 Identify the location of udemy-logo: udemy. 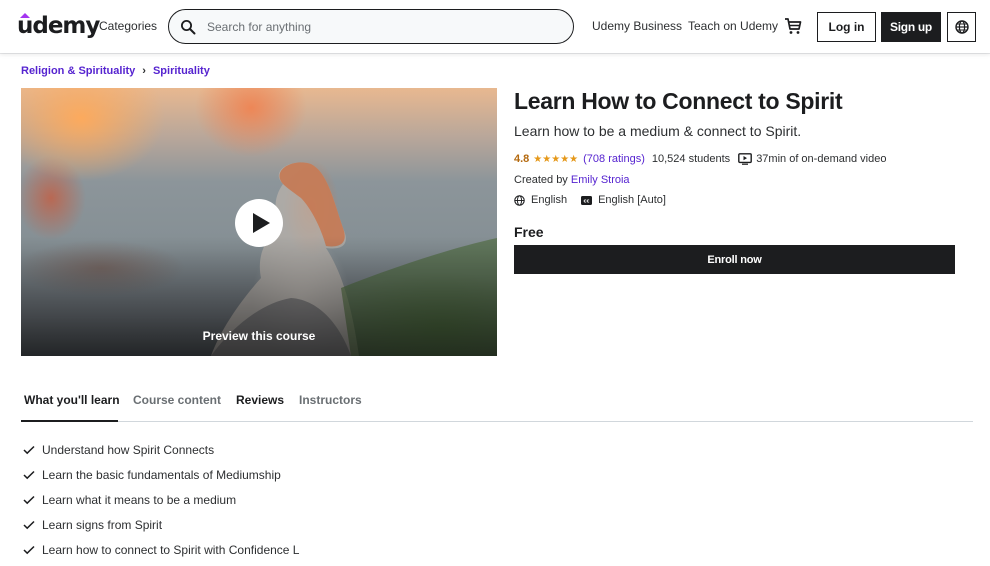
(58, 26).